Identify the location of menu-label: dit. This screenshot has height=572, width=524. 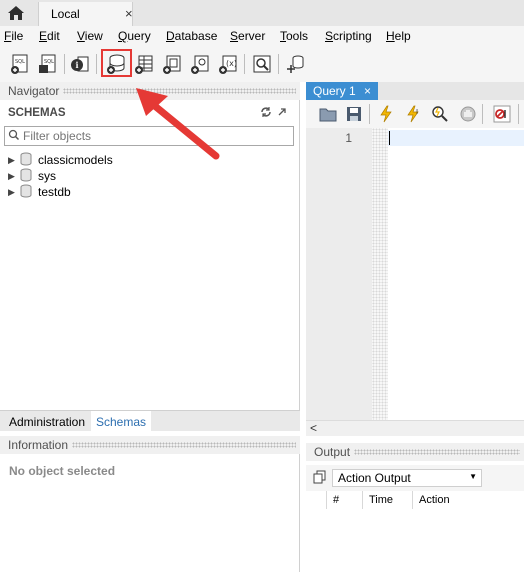
(53, 36).